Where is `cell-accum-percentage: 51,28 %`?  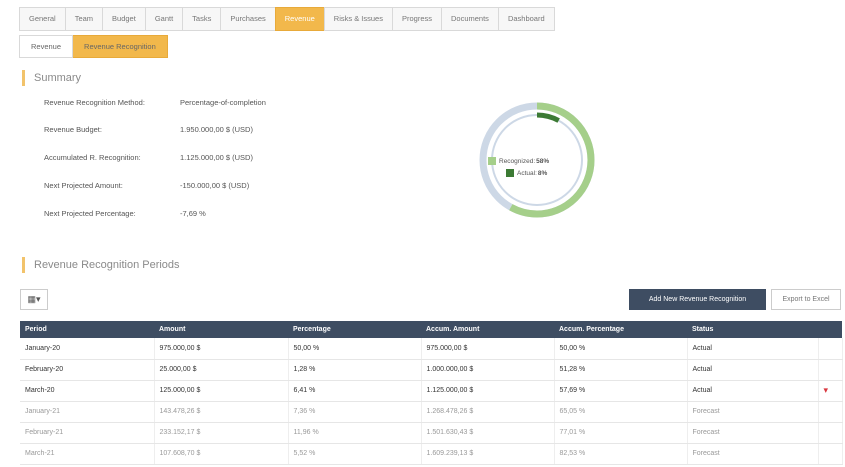 cell-accum-percentage: 51,28 % is located at coordinates (621, 370).